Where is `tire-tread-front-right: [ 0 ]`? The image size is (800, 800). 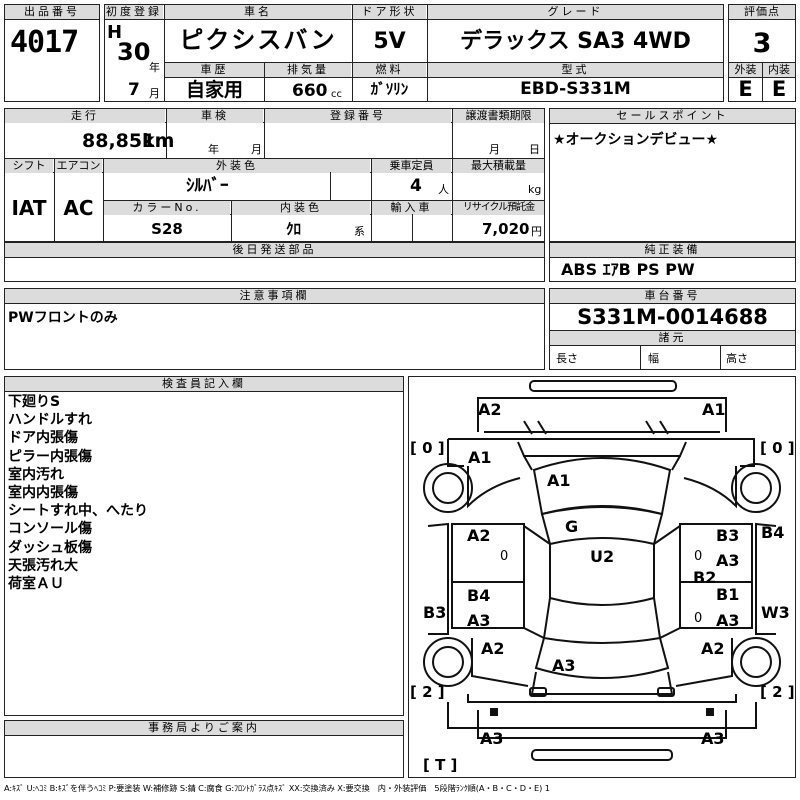
tire-tread-front-right: [ 0 ] is located at coordinates (777, 448).